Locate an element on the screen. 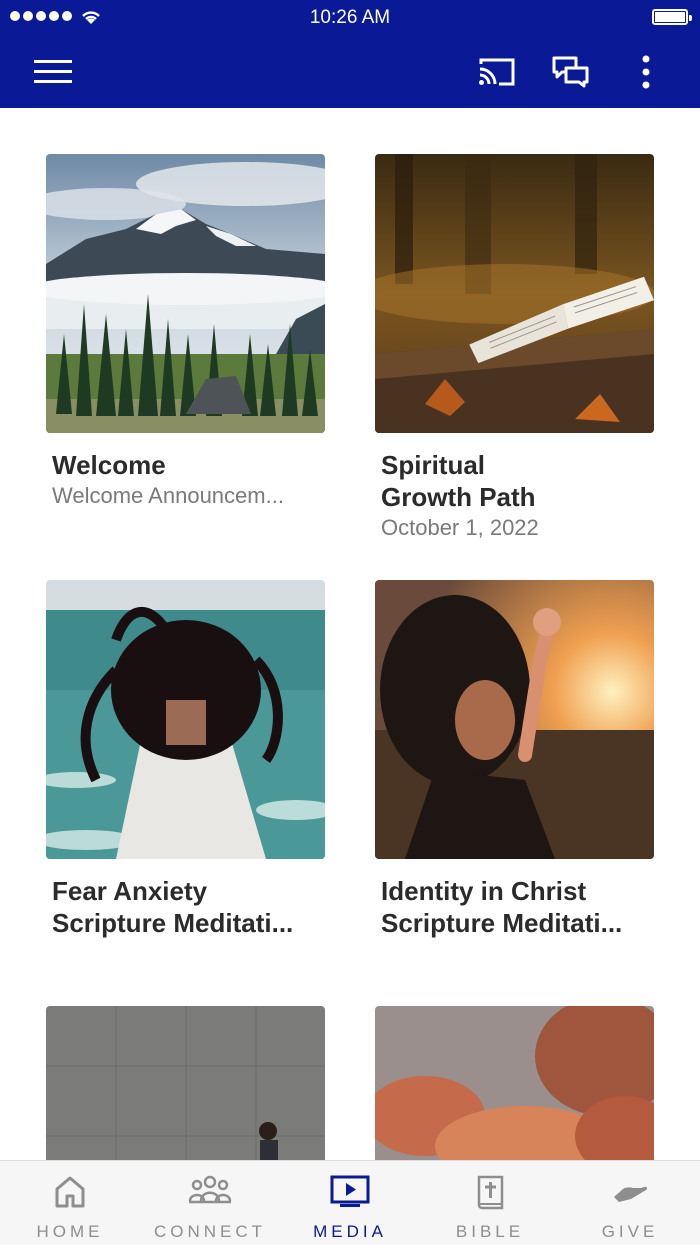 This screenshot has height=1245, width=700. tab-bible: BIBLE is located at coordinates (490, 1203).